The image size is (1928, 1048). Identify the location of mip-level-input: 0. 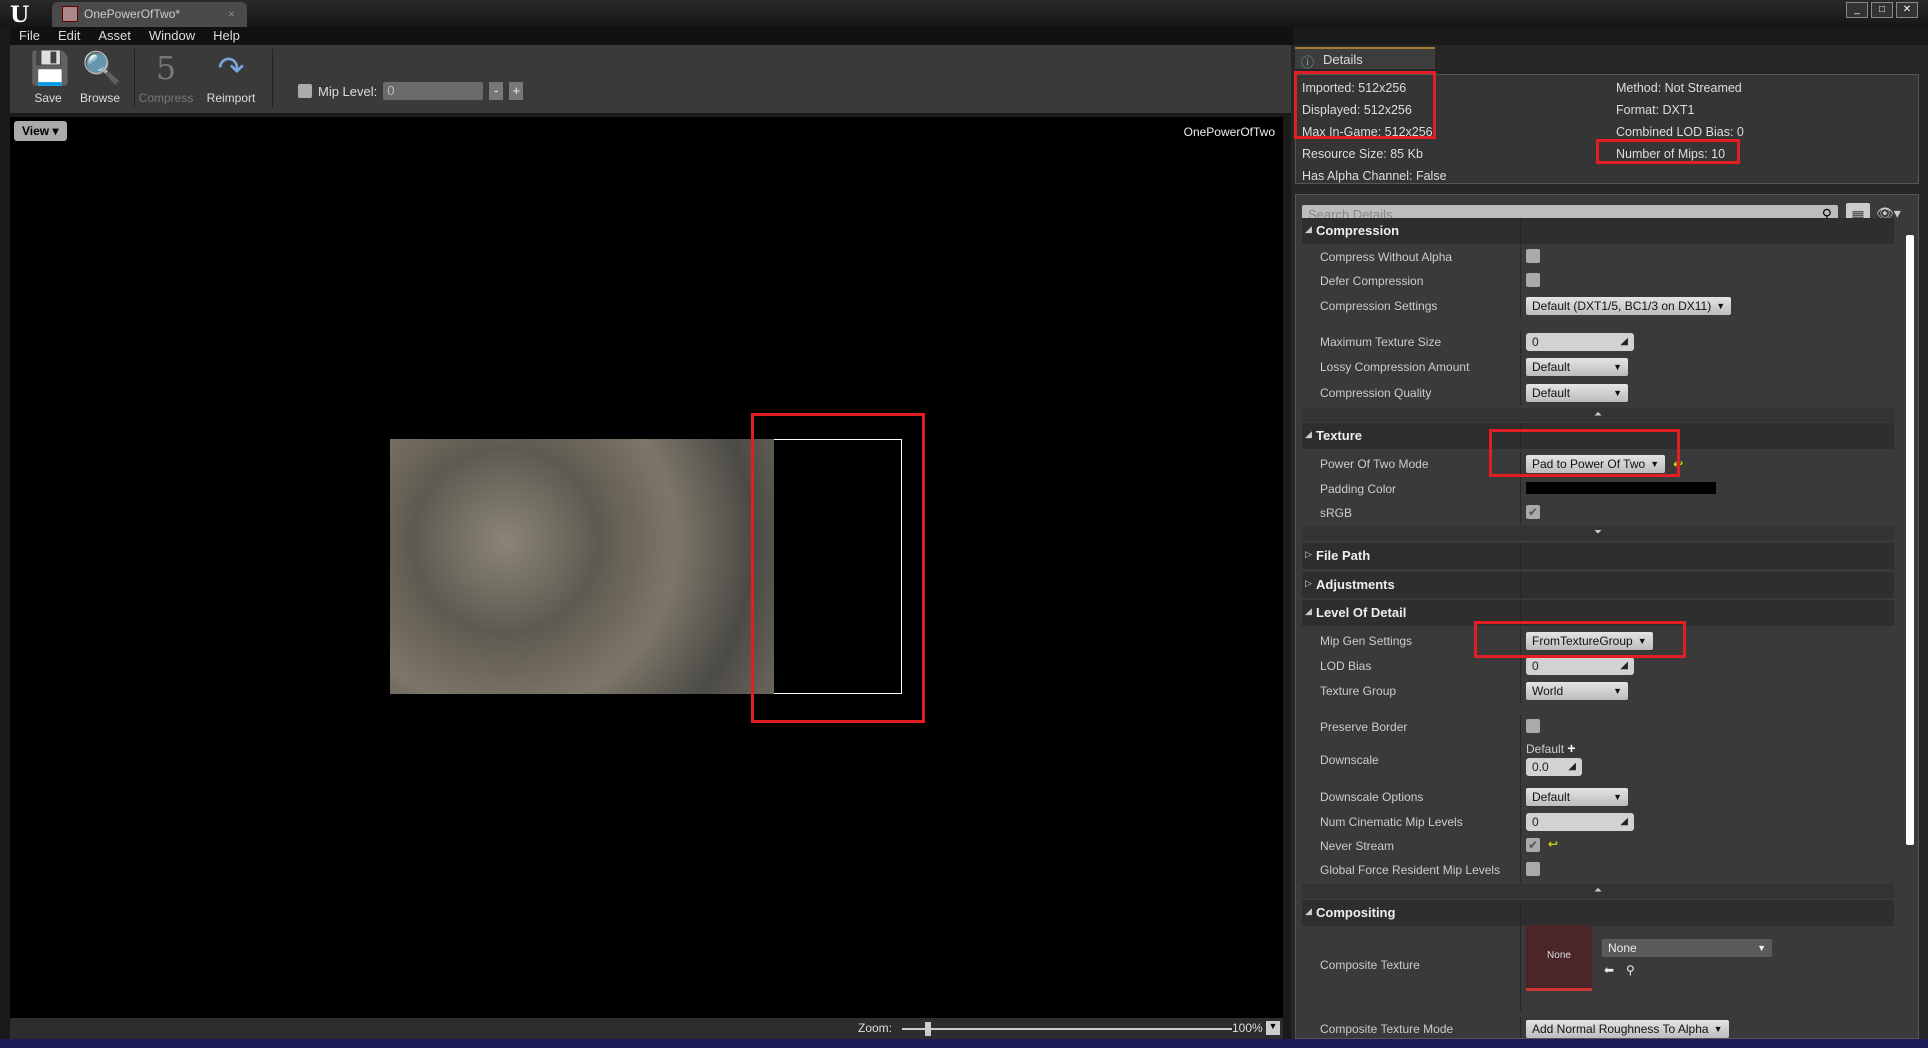
(433, 91).